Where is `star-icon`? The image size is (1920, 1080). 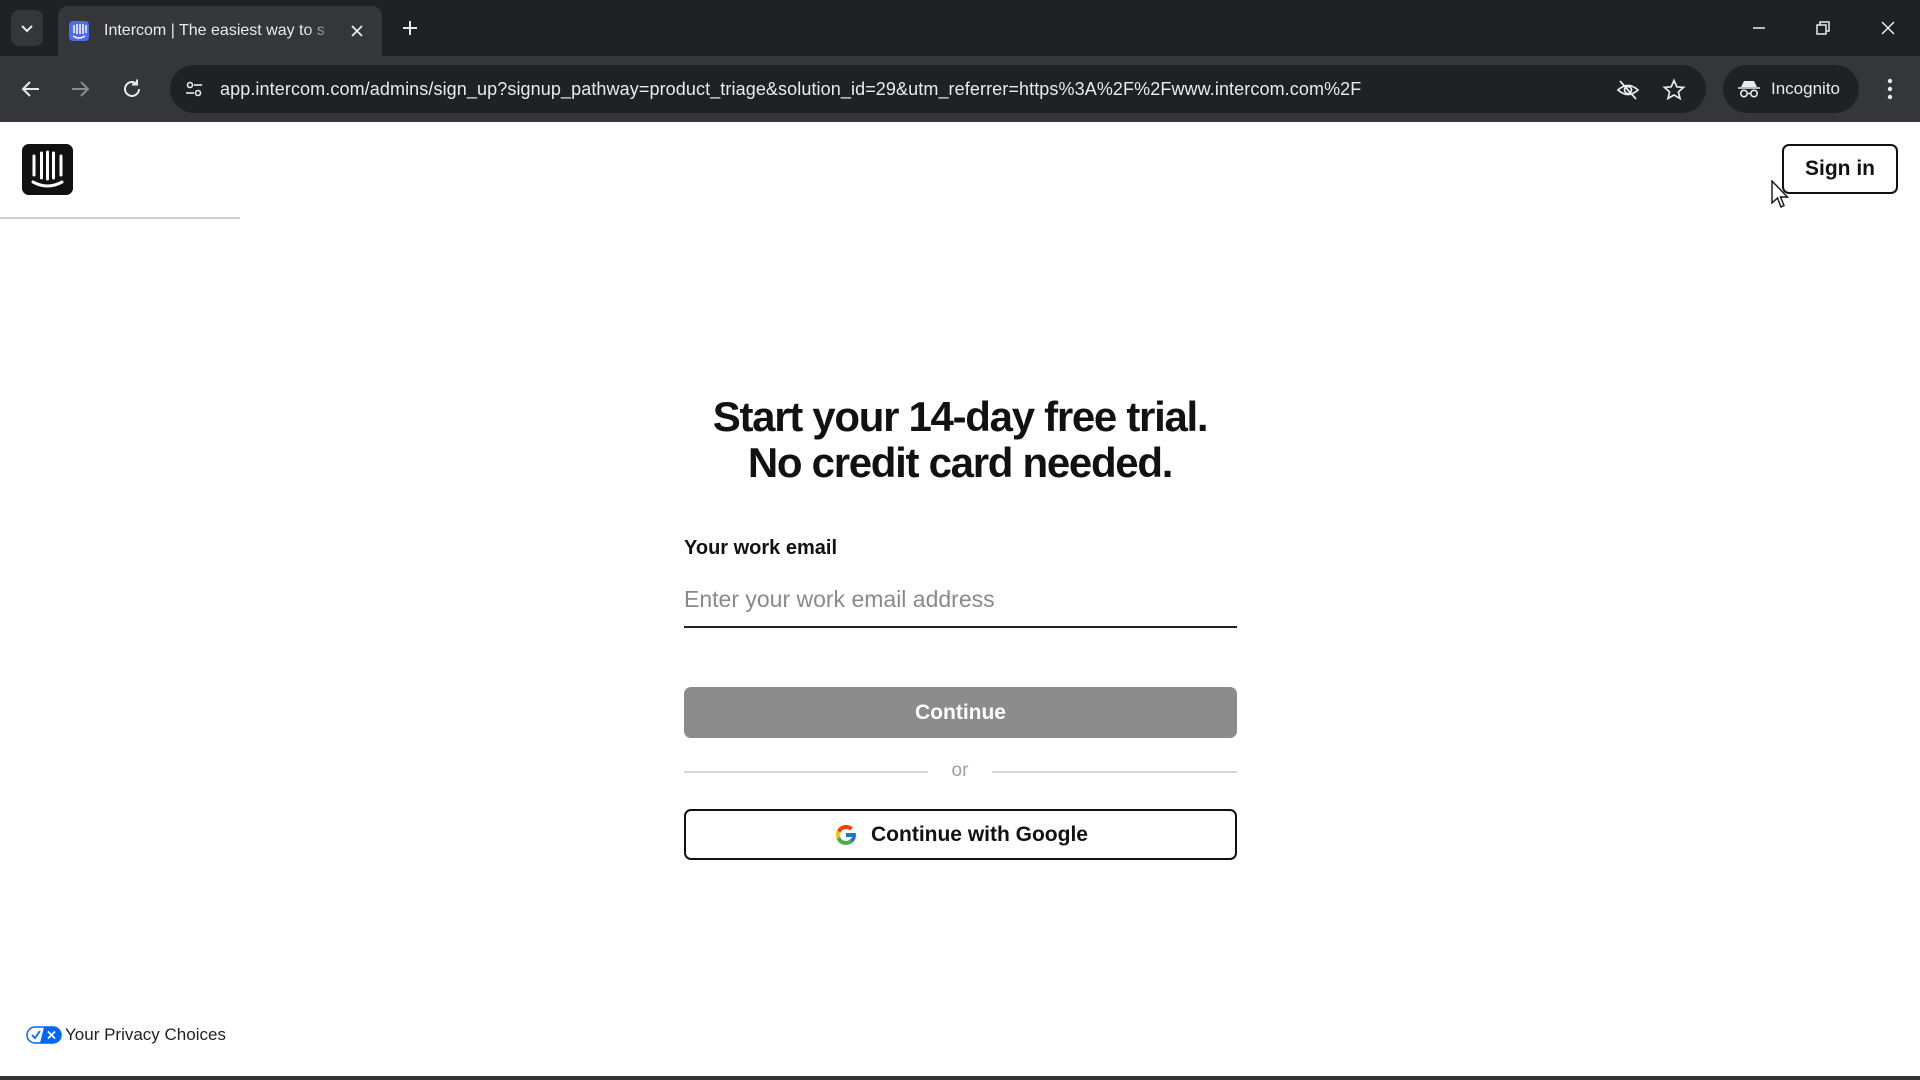
star-icon is located at coordinates (1674, 89).